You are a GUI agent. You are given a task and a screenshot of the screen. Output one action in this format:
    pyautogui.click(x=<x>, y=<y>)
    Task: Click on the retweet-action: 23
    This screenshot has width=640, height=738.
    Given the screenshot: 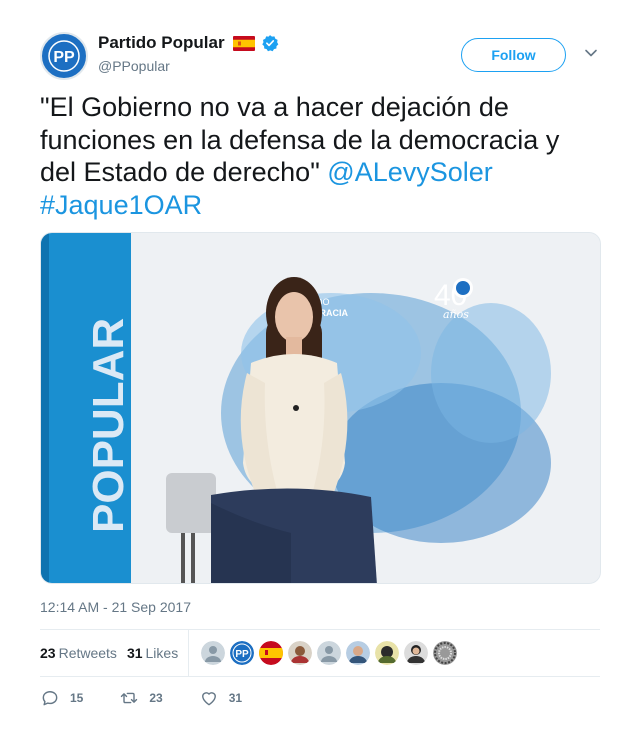 What is the action you would take?
    pyautogui.click(x=141, y=698)
    